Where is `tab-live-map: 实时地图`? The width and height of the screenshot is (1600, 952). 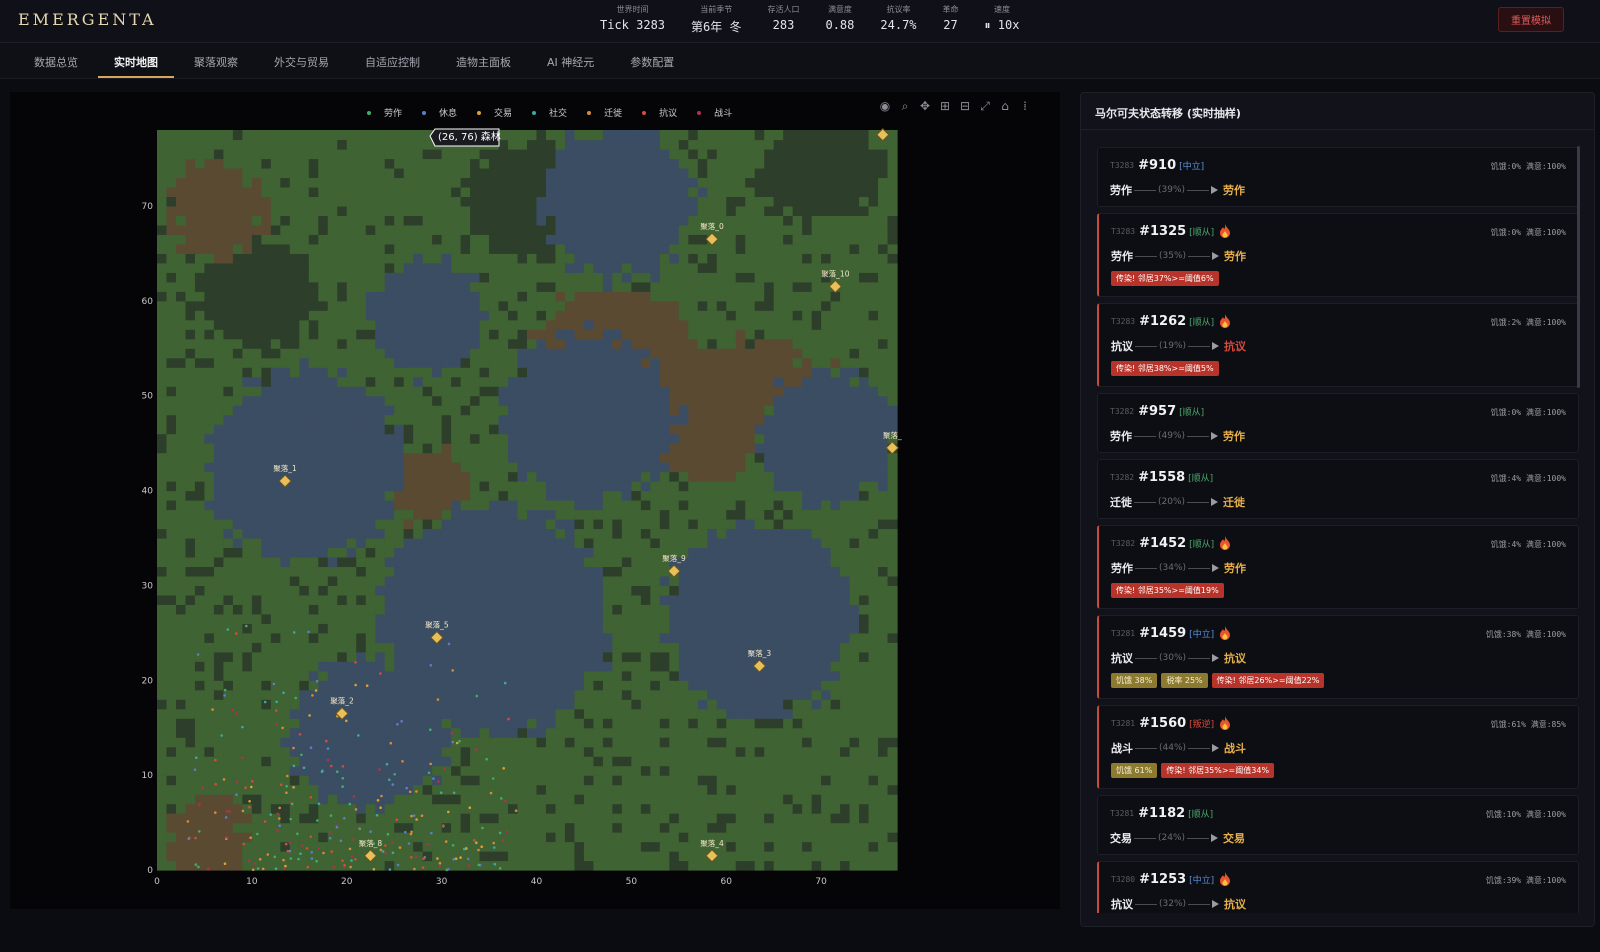
tab-live-map: 实时地图 is located at coordinates (136, 60).